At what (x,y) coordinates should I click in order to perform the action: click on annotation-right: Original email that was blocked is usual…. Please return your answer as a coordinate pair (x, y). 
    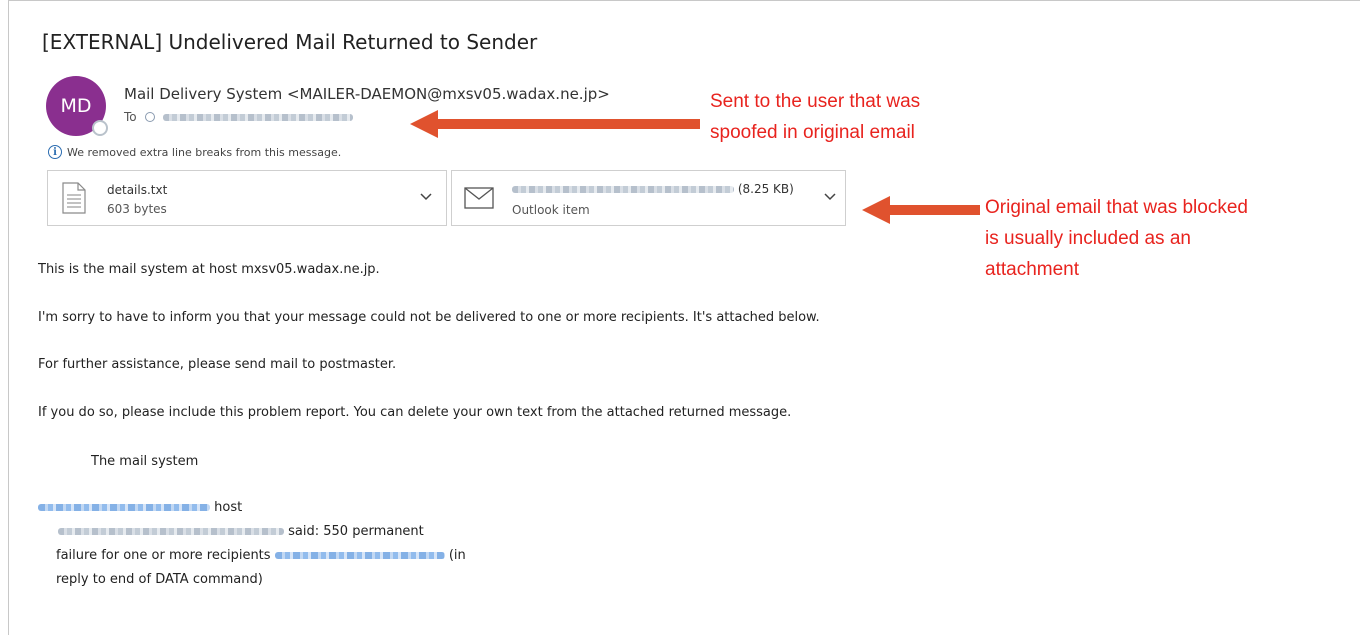
    Looking at the image, I should click on (1116, 238).